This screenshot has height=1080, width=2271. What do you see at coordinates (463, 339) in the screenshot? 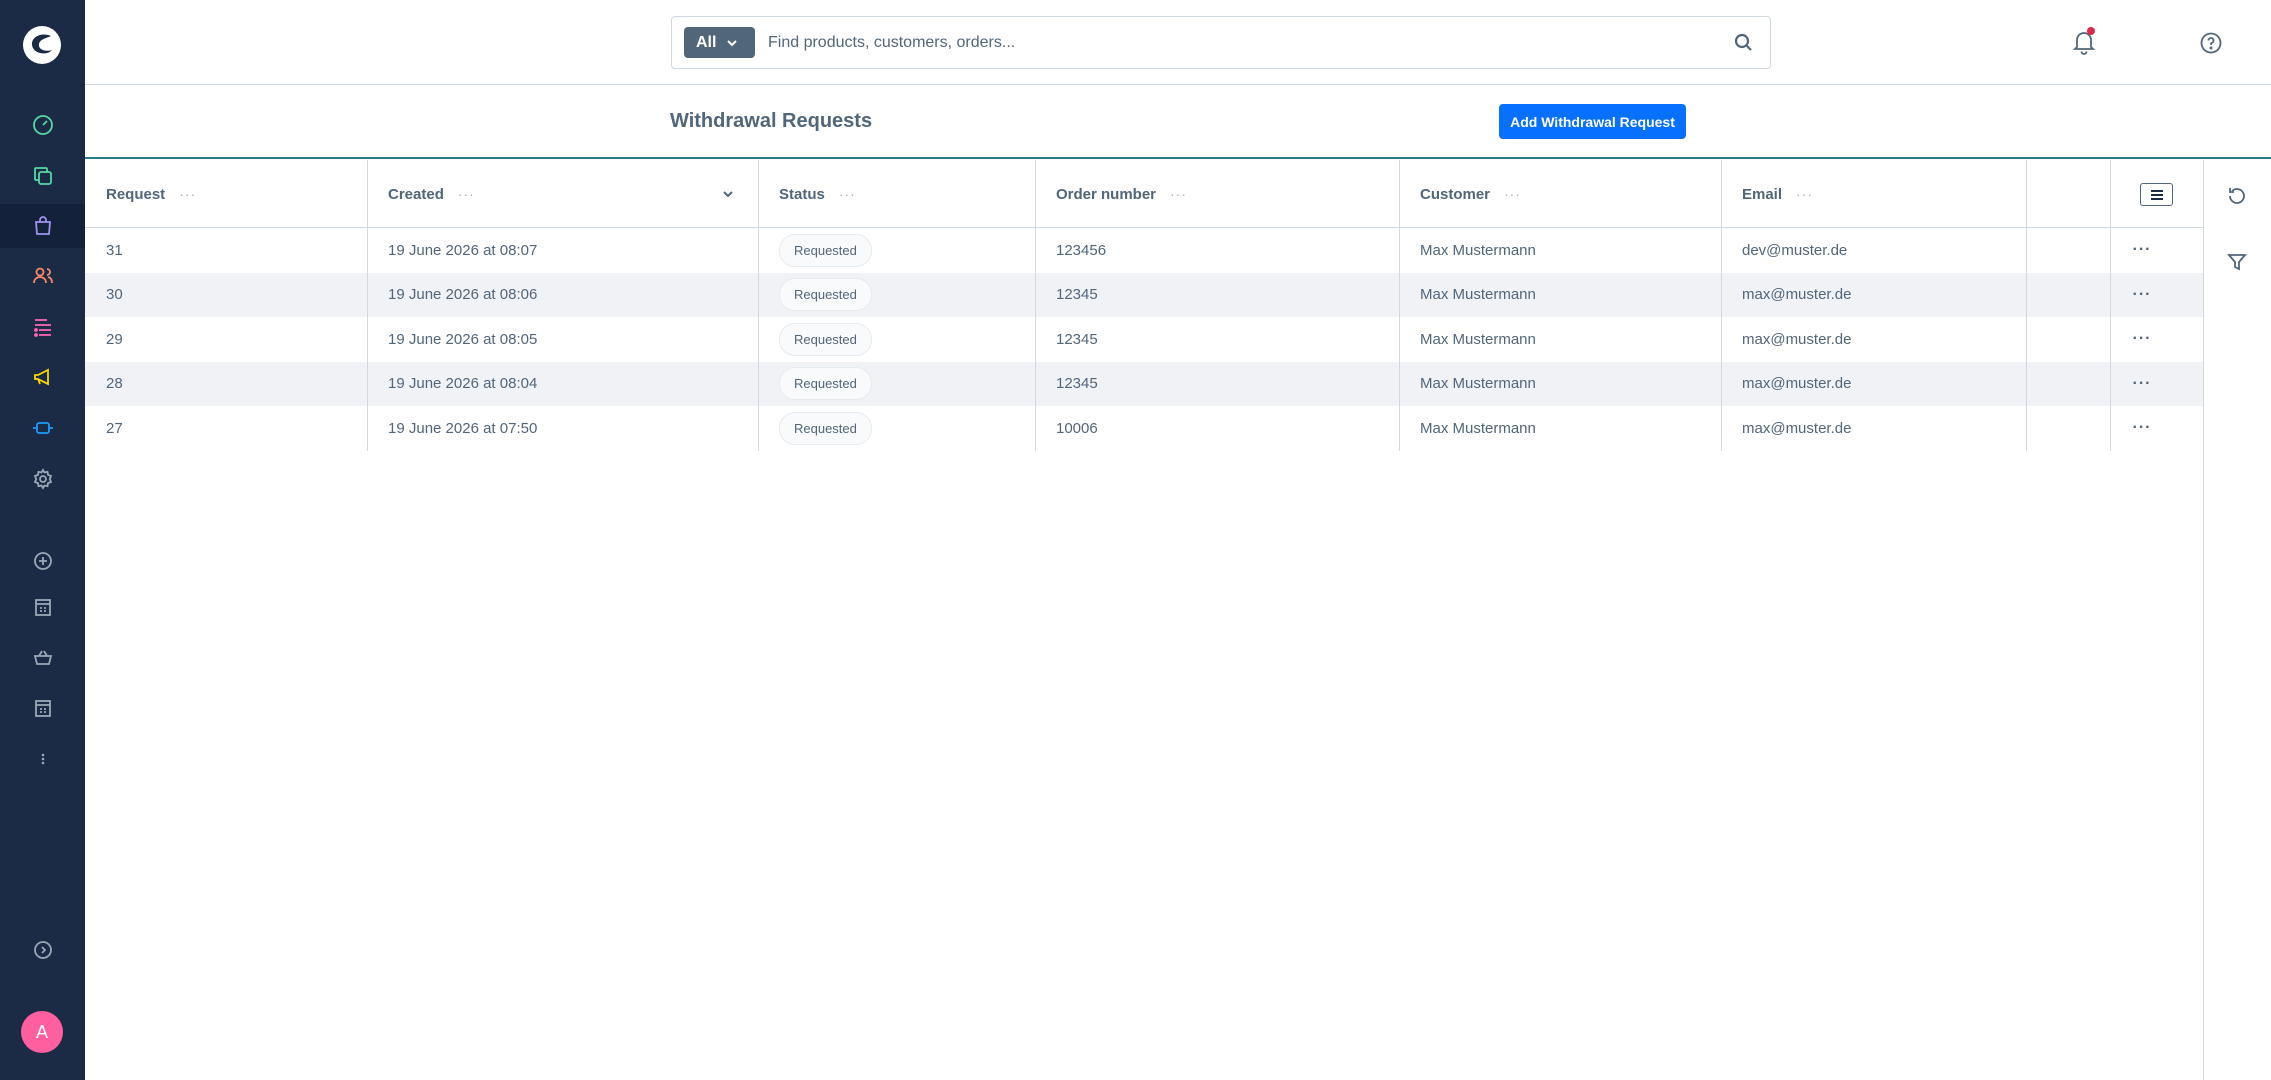
I see `cell-created: 19 June 2026 at 08:05` at bounding box center [463, 339].